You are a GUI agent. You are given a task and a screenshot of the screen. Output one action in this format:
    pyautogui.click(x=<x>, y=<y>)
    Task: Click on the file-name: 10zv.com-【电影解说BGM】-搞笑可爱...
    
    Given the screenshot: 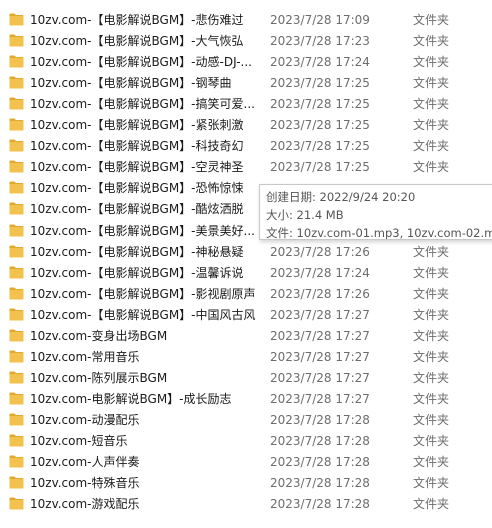 What is the action you would take?
    pyautogui.click(x=142, y=104)
    